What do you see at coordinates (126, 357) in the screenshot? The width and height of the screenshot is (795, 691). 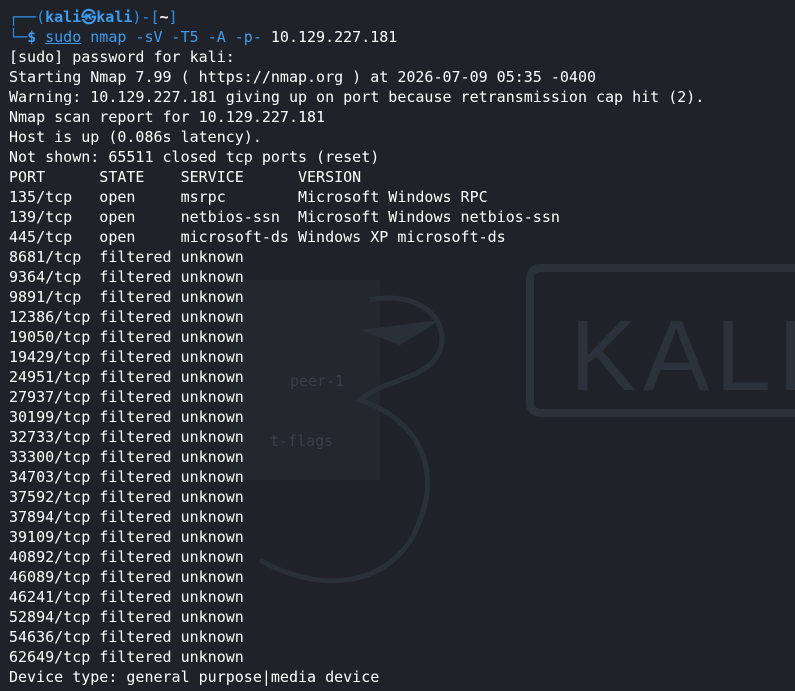 I see `output-line: 19429/tcp filtered unknown` at bounding box center [126, 357].